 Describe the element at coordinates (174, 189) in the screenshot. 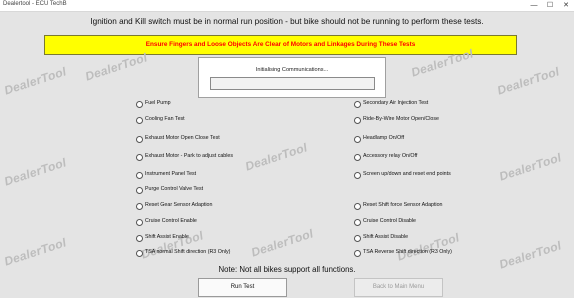

I see `test-option-label: Purge Control Valve Test` at that location.